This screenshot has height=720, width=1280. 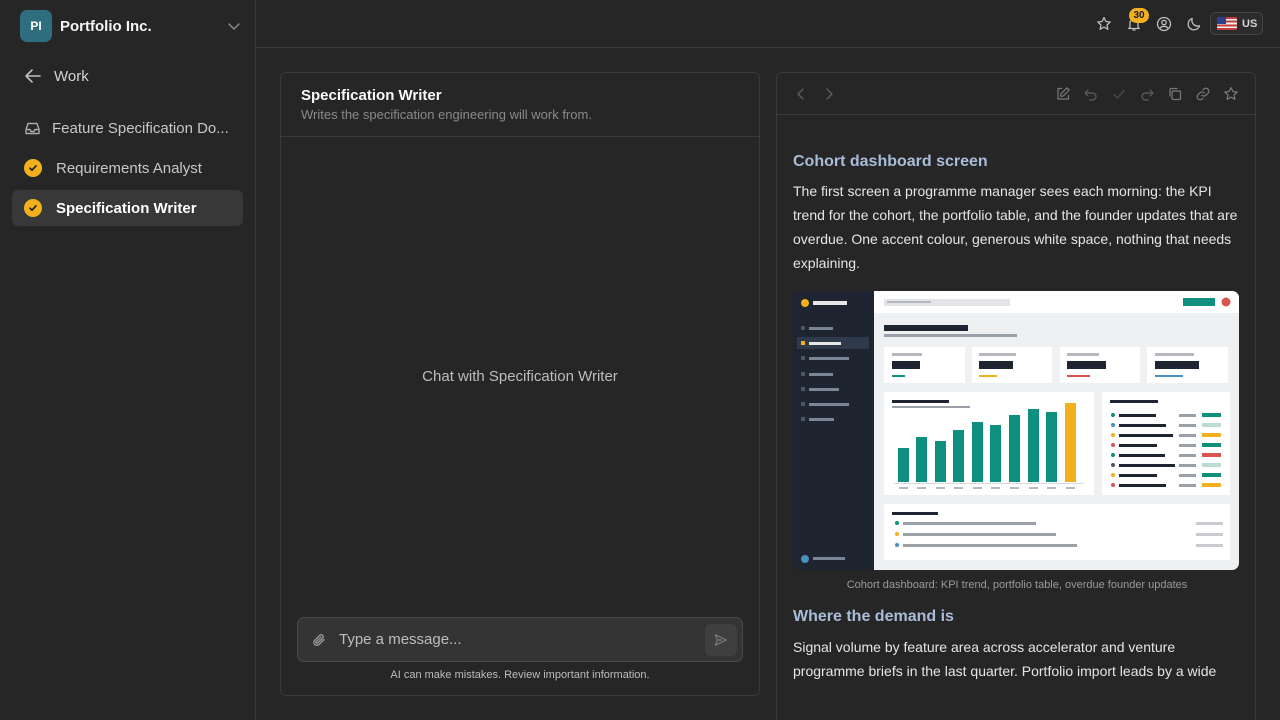 I want to click on sidebar-item-requirements-analyst: Requirements Analyst, so click(x=127, y=168).